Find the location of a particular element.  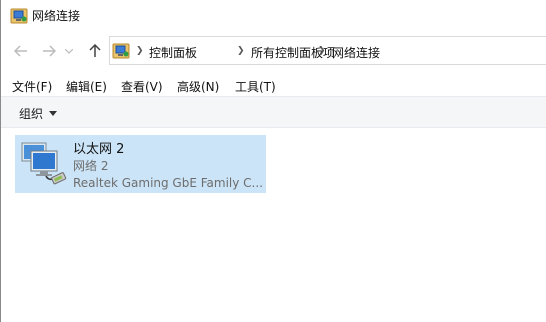

breadcrumb-control-panel: 控制面板 is located at coordinates (173, 52).